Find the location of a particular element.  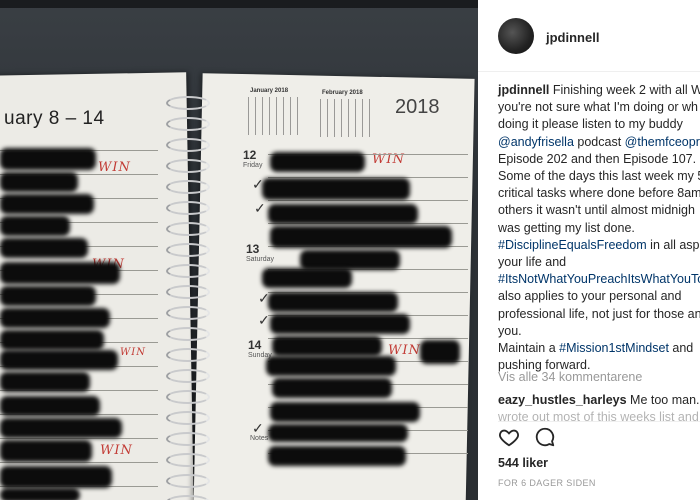

handwritten-win-6: WIN is located at coordinates (404, 350).